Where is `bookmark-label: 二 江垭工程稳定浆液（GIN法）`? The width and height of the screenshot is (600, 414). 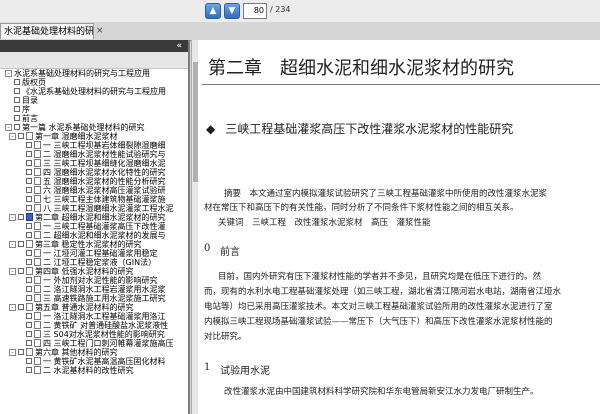
bookmark-label: 二 江垭工程稳定浆液（GIN法） is located at coordinates (100, 262).